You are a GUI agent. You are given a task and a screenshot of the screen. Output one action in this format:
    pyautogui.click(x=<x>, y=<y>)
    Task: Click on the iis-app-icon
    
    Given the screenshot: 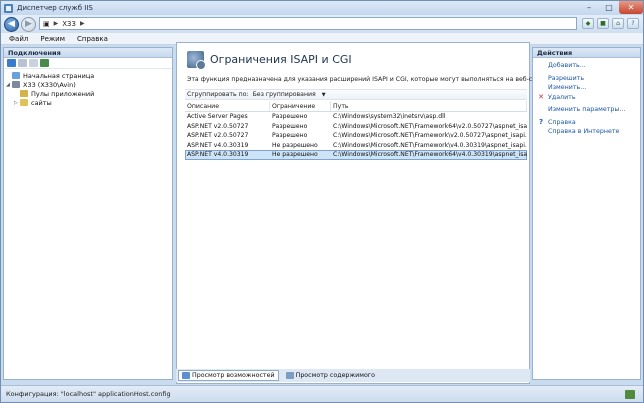 What is the action you would take?
    pyautogui.click(x=8, y=8)
    